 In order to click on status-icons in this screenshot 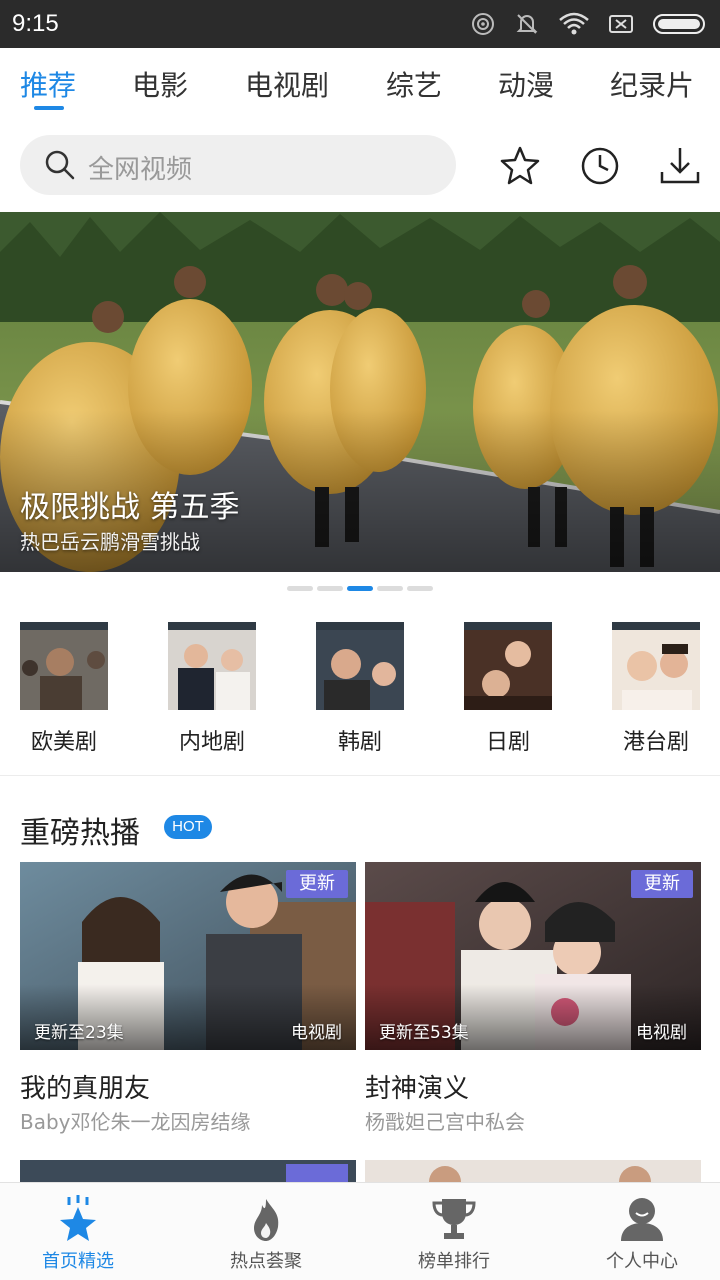, I will do `click(589, 24)`.